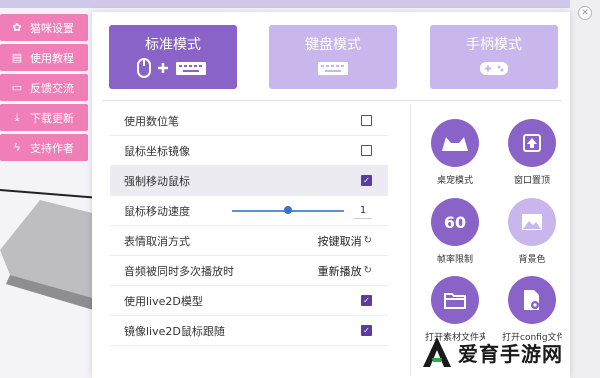 The image size is (600, 378). Describe the element at coordinates (52, 148) in the screenshot. I see `sidebar-item-label: 支持作者` at that location.